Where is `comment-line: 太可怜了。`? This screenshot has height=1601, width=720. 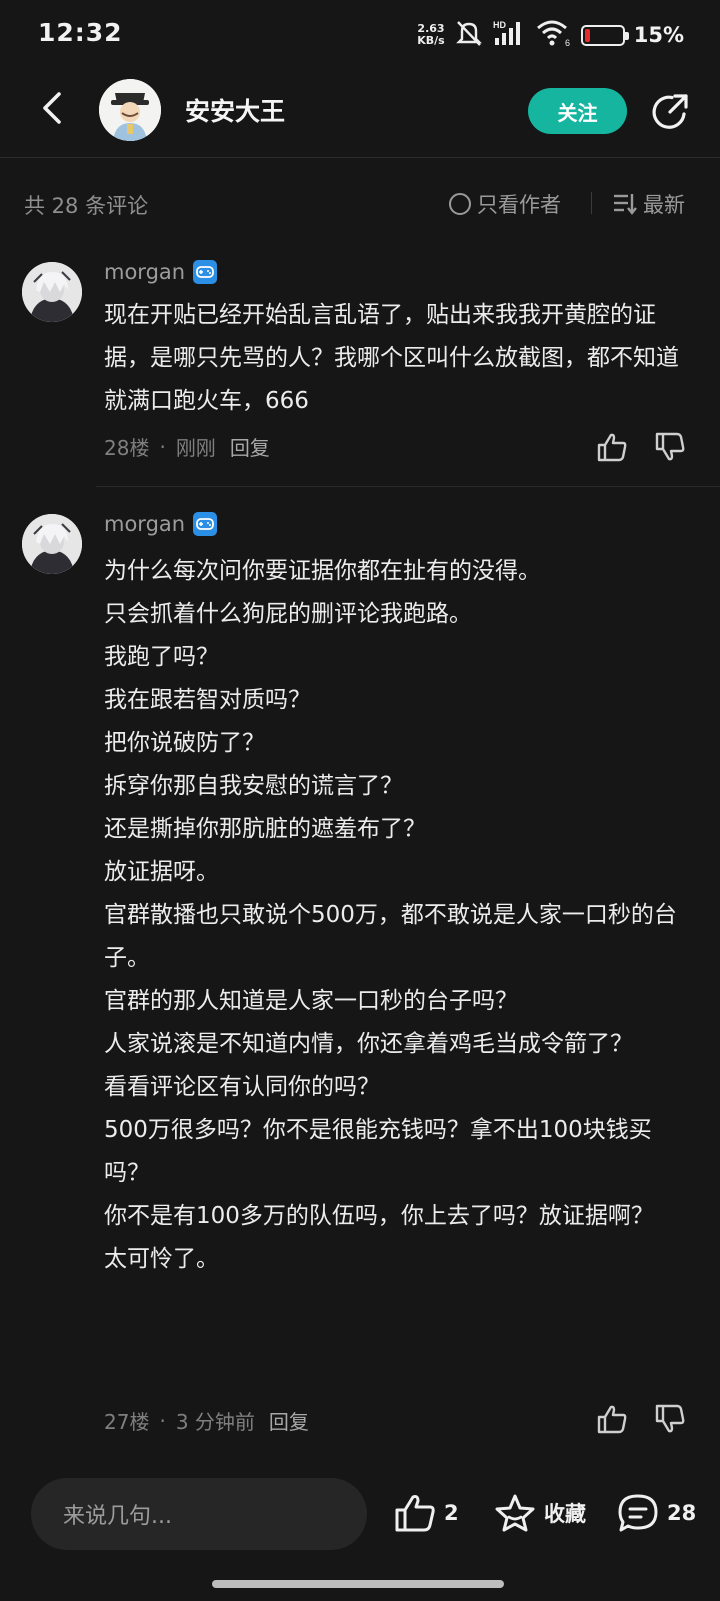 comment-line: 太可怜了。 is located at coordinates (161, 1259).